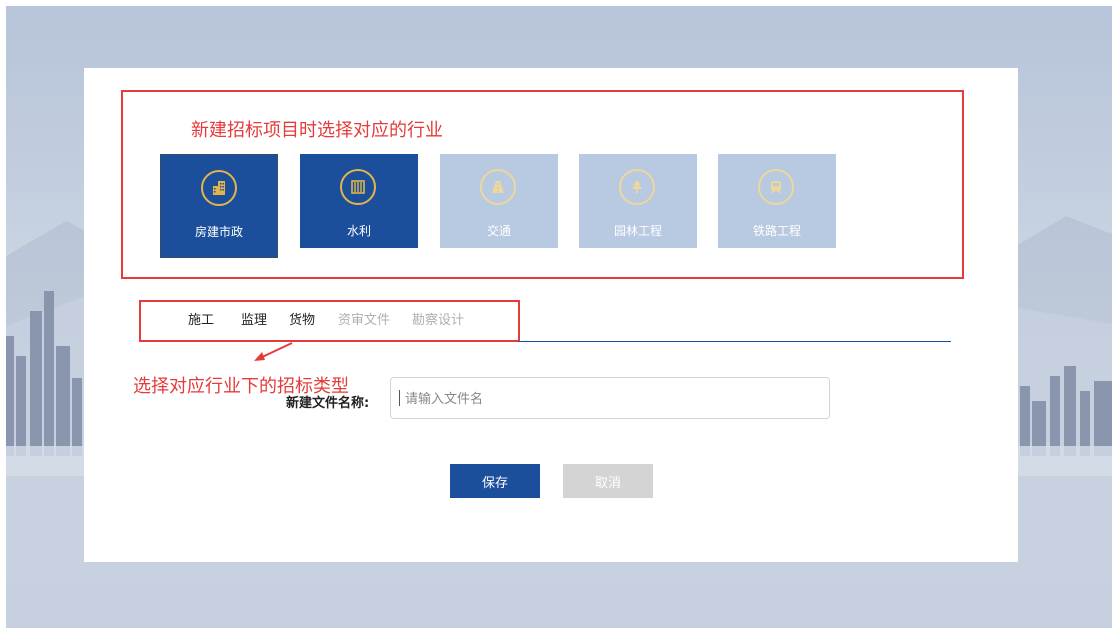 The height and width of the screenshot is (628, 1112). What do you see at coordinates (776, 231) in the screenshot?
I see `industry-label: 铁路工程` at bounding box center [776, 231].